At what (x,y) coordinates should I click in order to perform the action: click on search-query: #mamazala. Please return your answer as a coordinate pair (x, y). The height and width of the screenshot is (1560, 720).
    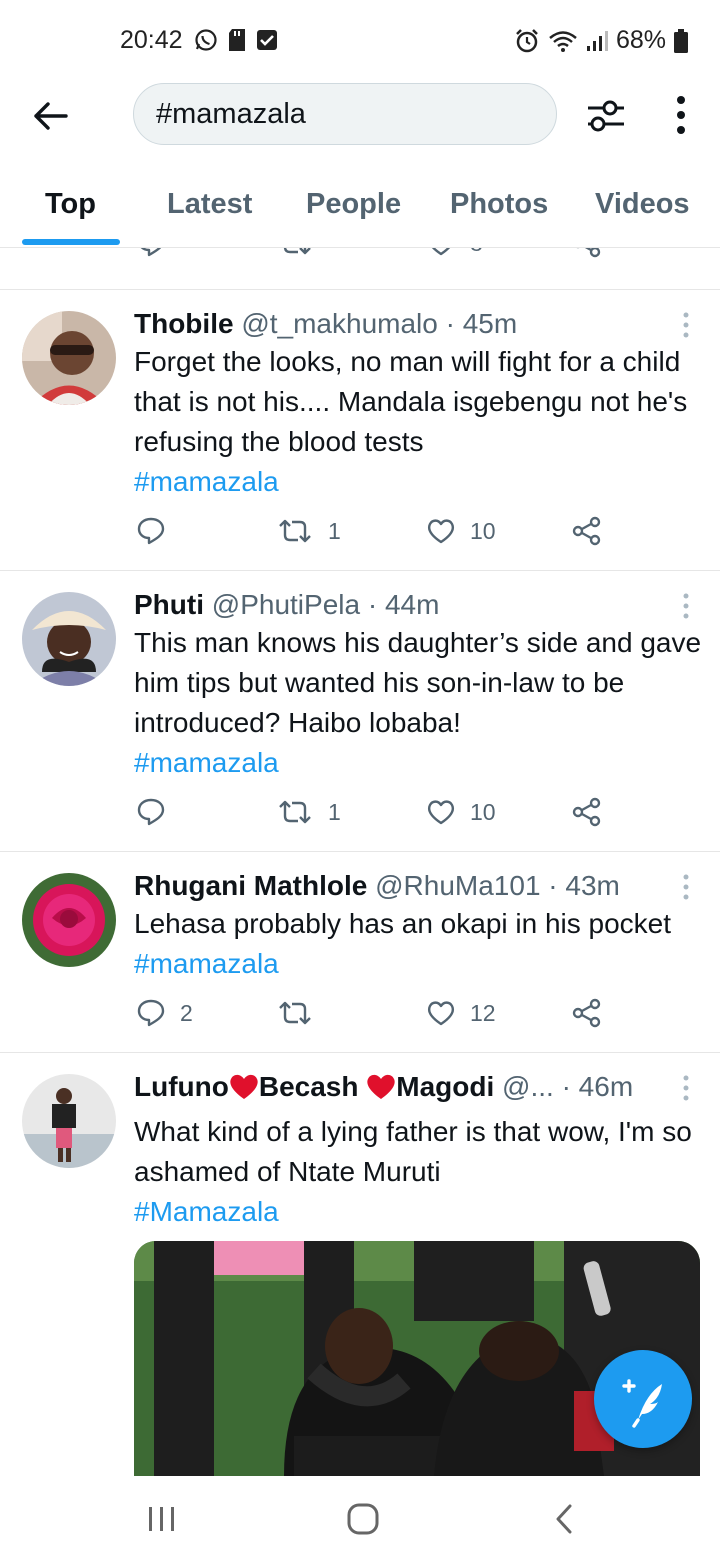
    Looking at the image, I should click on (231, 114).